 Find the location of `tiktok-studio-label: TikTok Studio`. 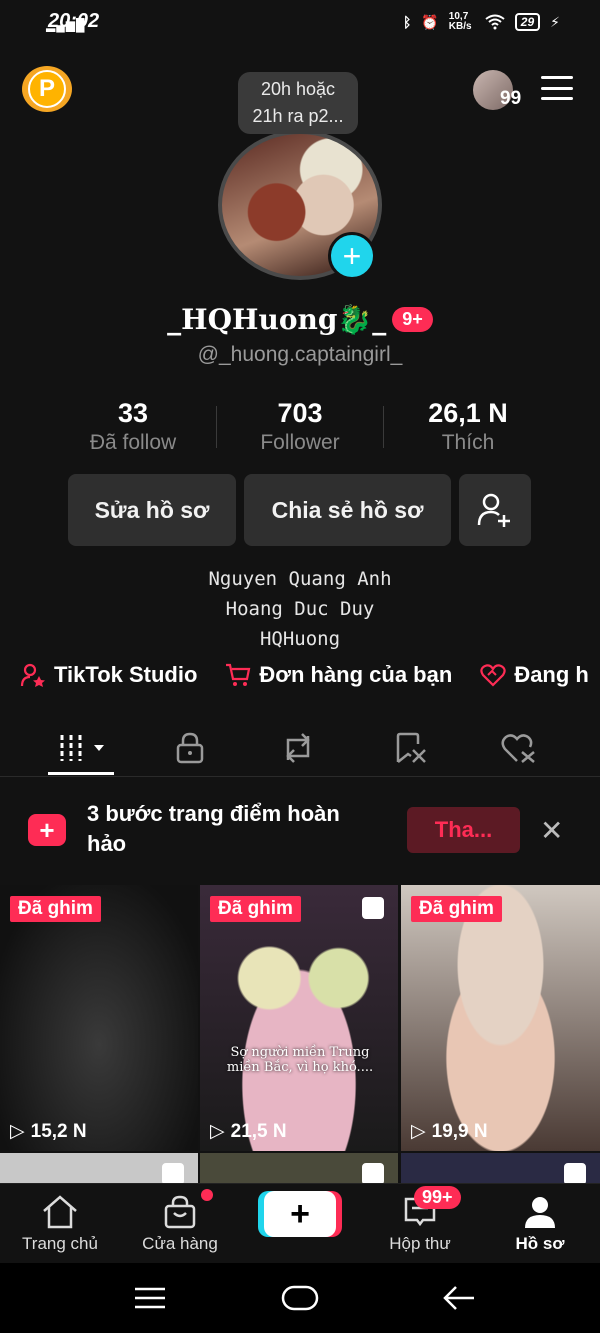

tiktok-studio-label: TikTok Studio is located at coordinates (126, 674).